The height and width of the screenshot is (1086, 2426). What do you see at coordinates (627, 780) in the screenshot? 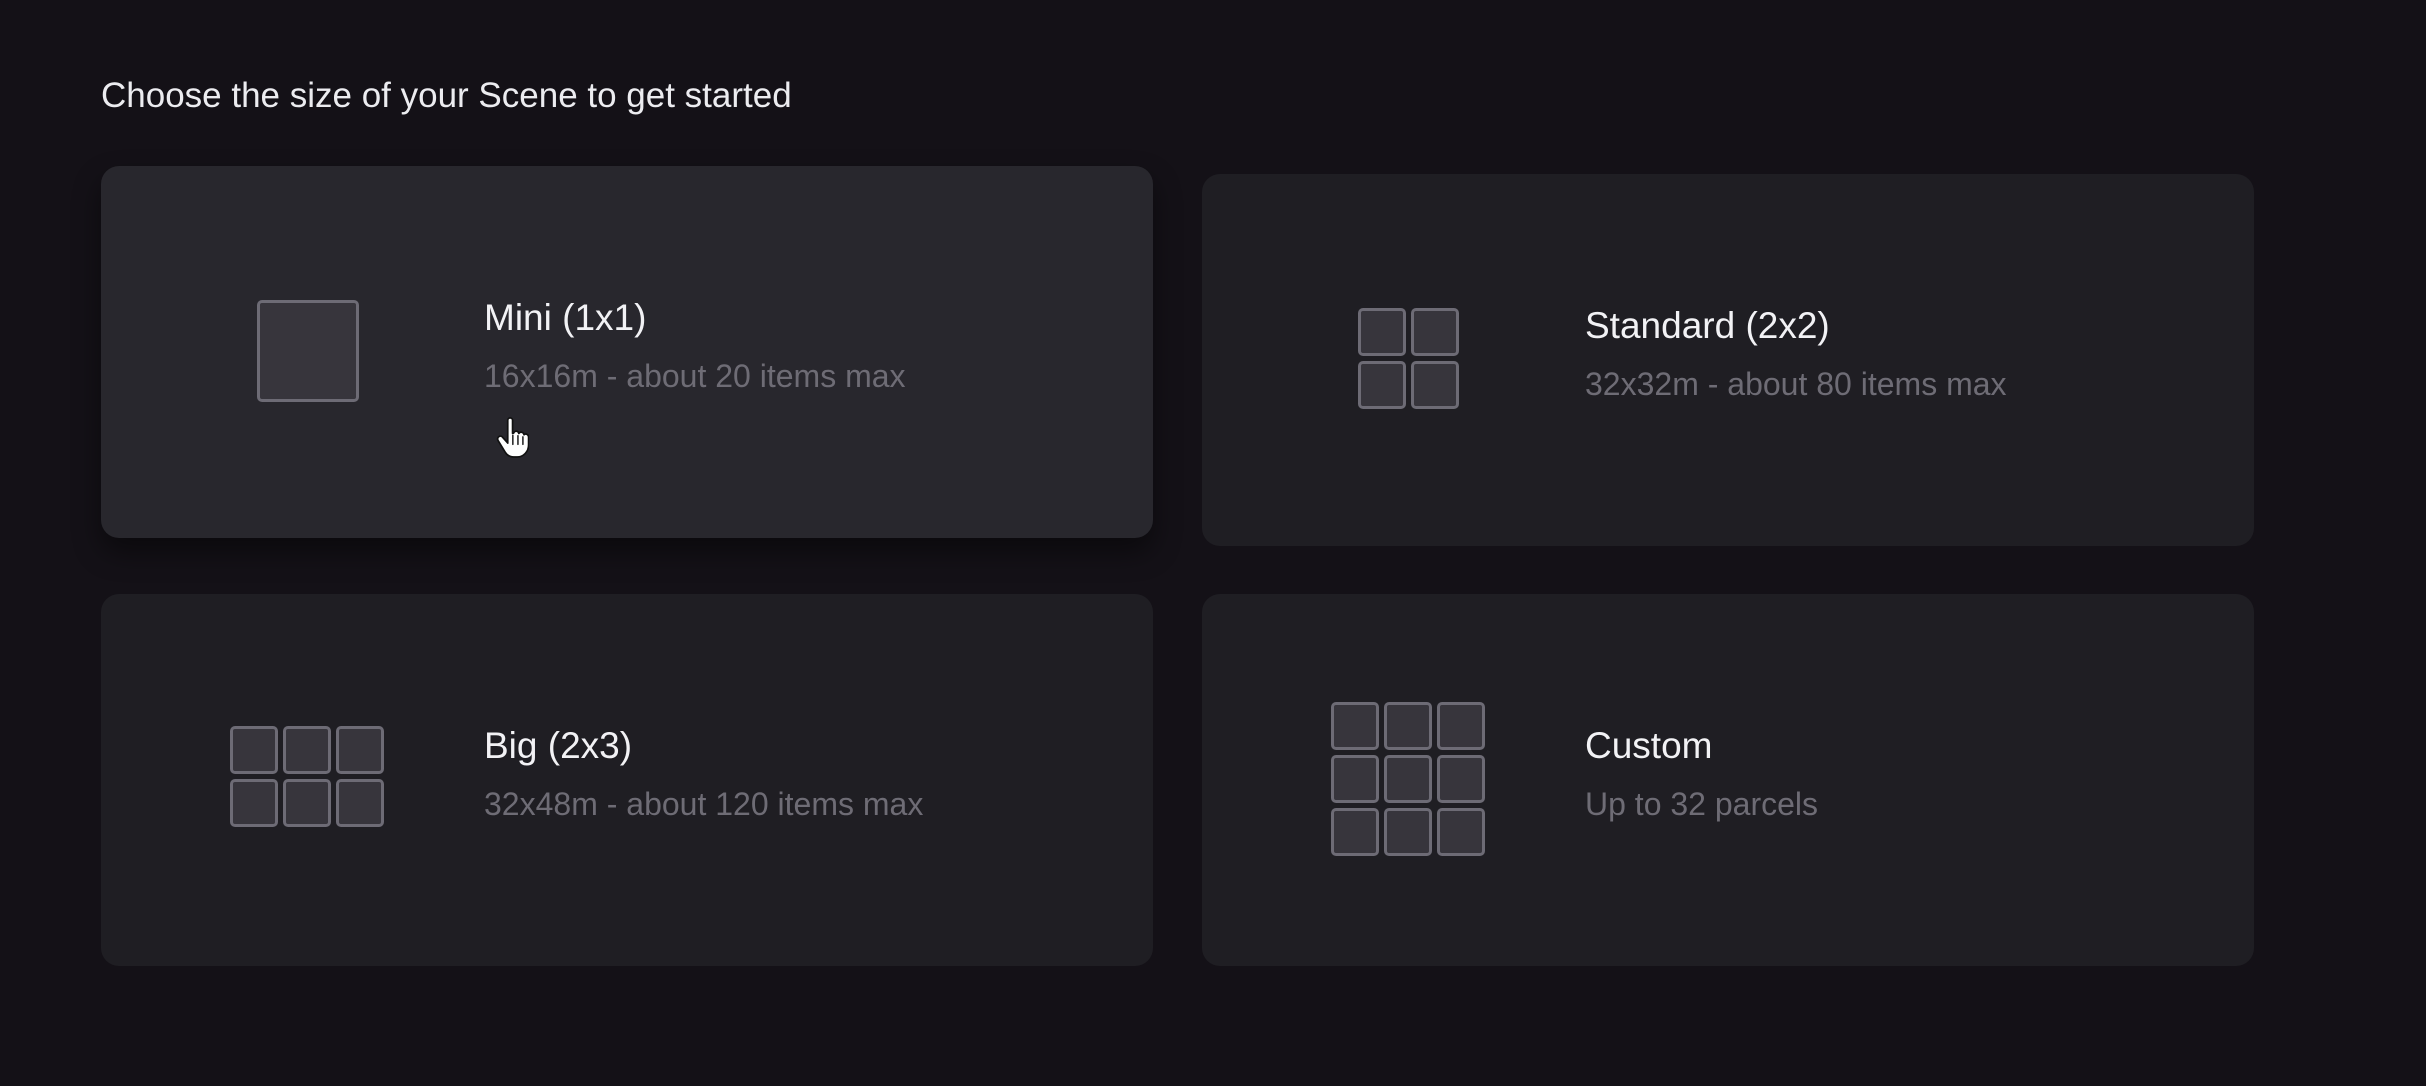
I see `scene-size-card-big: Big (2x3) 32x48m - about 120 items max` at bounding box center [627, 780].